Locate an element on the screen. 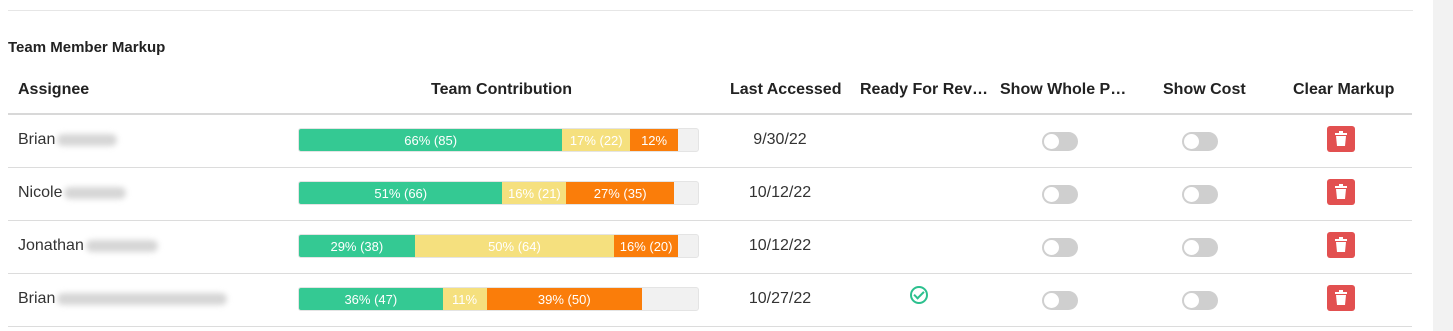 Image resolution: width=1453 pixels, height=331 pixels. contribution-bar: 29% (38) 50% (64) 16% (20) is located at coordinates (498, 246).